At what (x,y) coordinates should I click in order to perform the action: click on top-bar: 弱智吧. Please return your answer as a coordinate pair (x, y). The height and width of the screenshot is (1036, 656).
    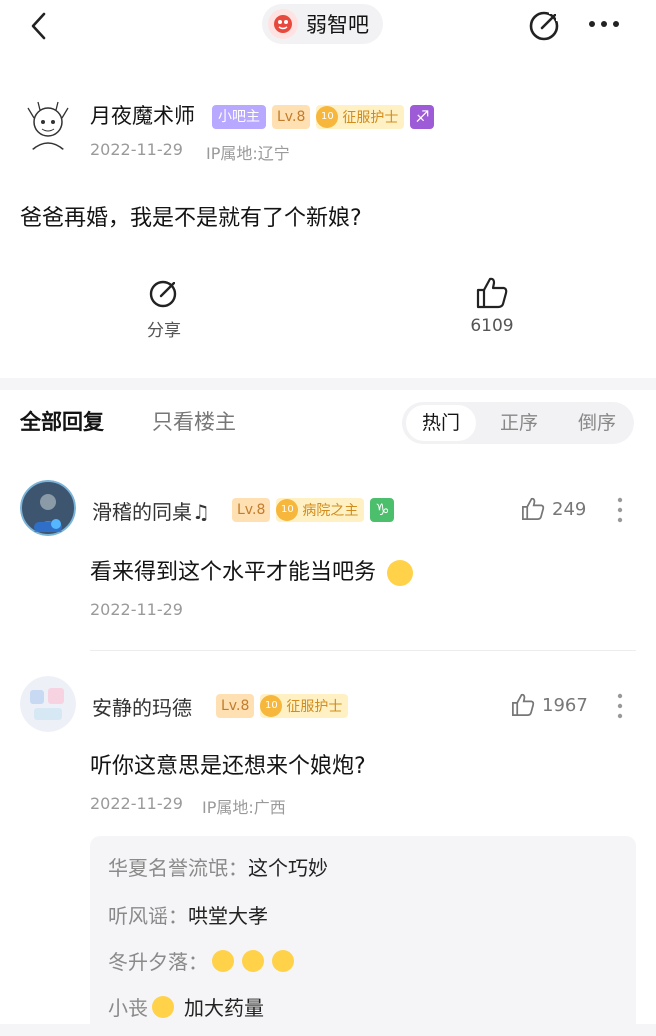
    Looking at the image, I should click on (328, 28).